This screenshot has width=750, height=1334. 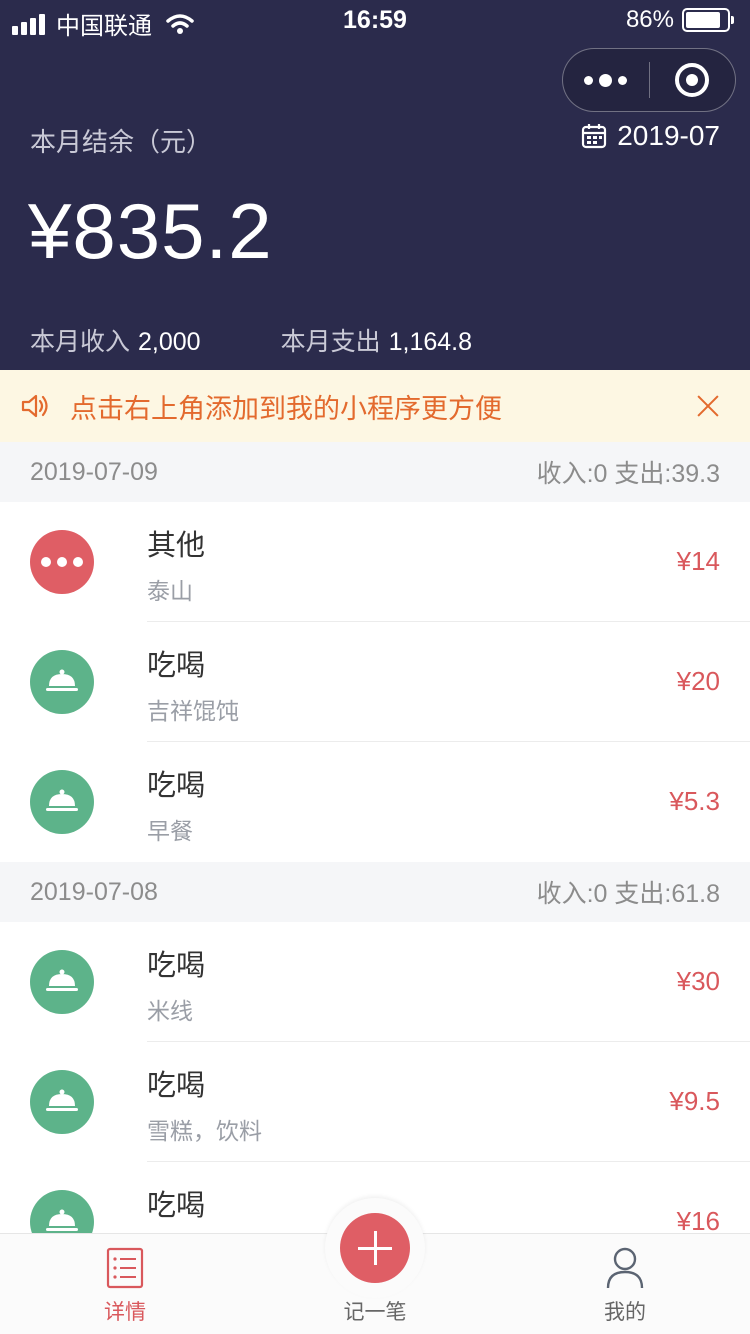 What do you see at coordinates (150, 231) in the screenshot?
I see `balance-amount: ¥835.2` at bounding box center [150, 231].